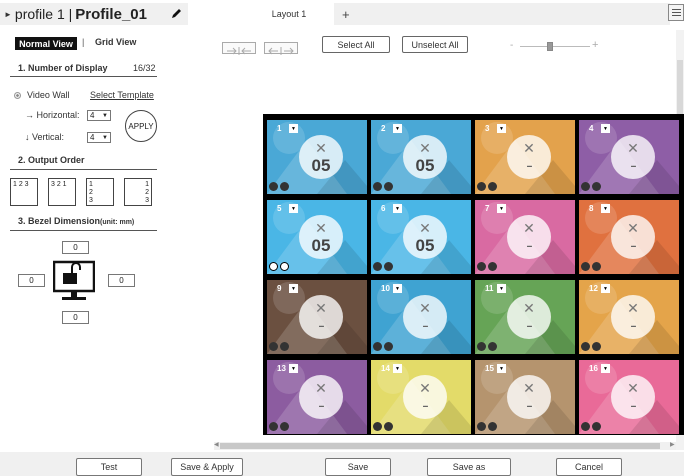 The image size is (684, 476). I want to click on display-tile: 10 ▼ ✕ --, so click(421, 317).